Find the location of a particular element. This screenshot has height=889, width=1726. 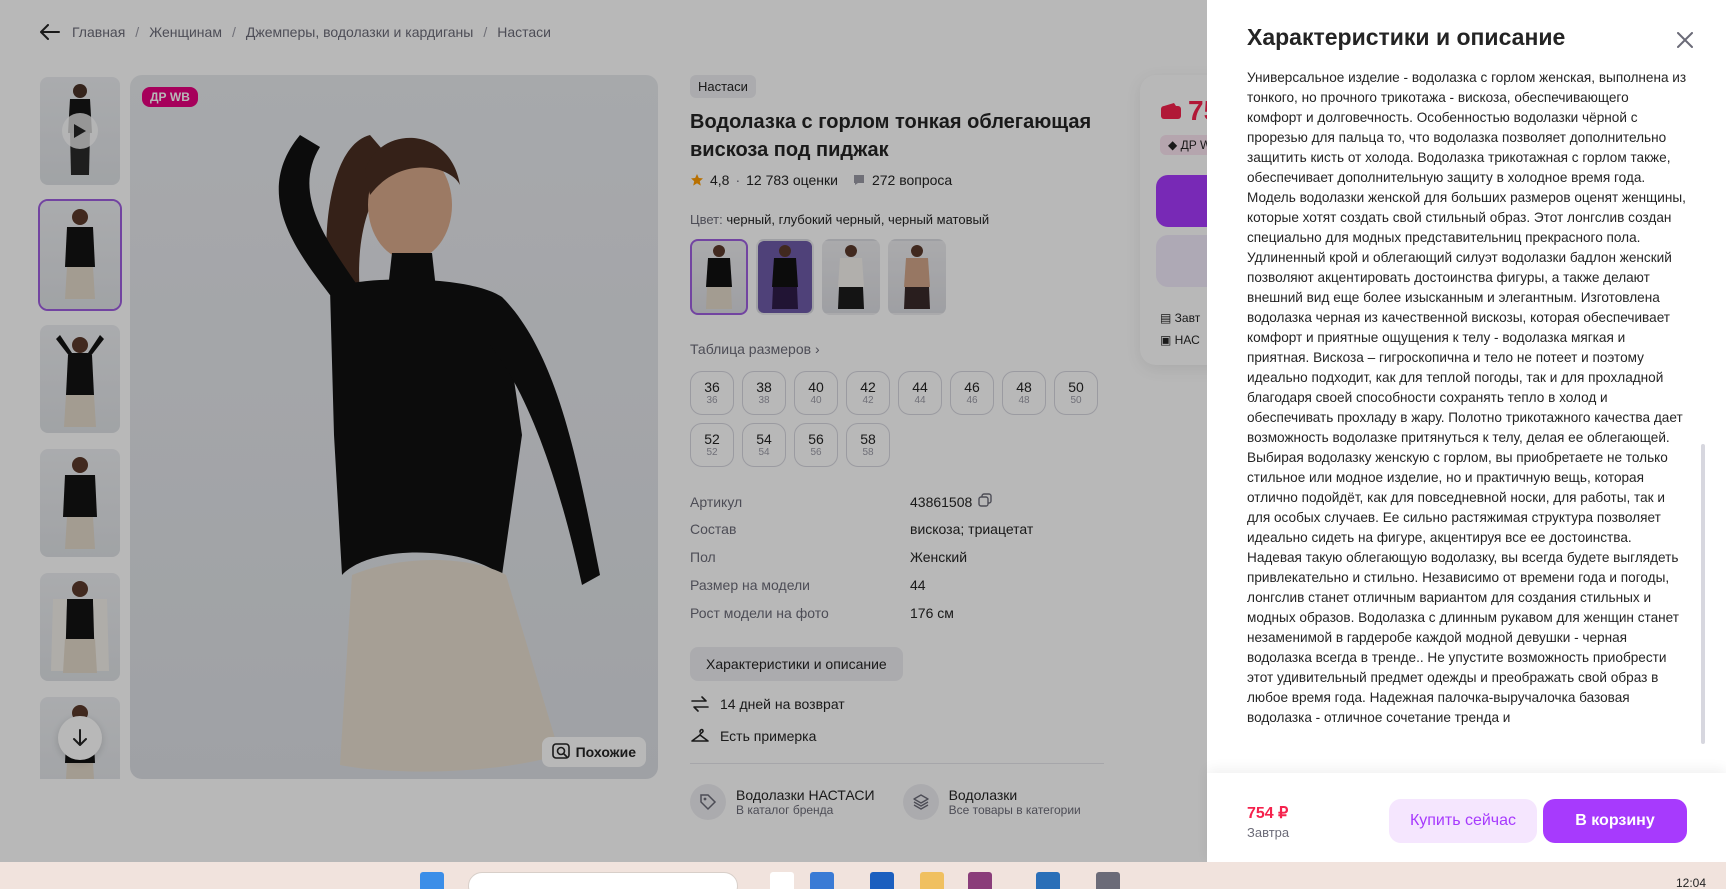

buy-now-button: Купить сейчас is located at coordinates (1463, 821).